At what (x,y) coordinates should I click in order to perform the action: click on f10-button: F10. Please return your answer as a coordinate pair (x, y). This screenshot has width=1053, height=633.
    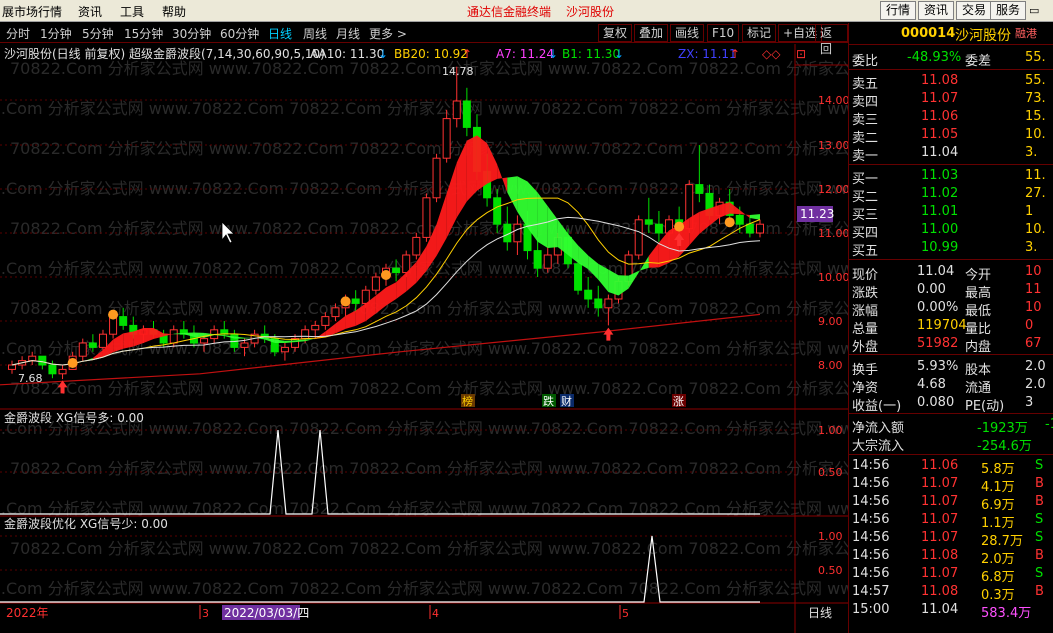
    Looking at the image, I should click on (723, 33).